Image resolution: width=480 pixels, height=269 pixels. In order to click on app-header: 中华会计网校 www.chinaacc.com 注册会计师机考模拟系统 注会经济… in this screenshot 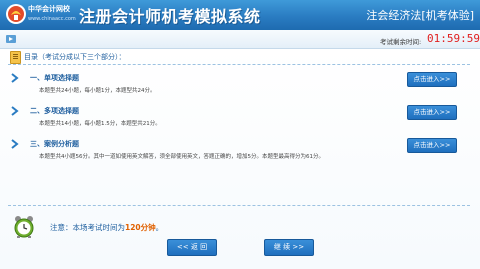, I will do `click(240, 15)`.